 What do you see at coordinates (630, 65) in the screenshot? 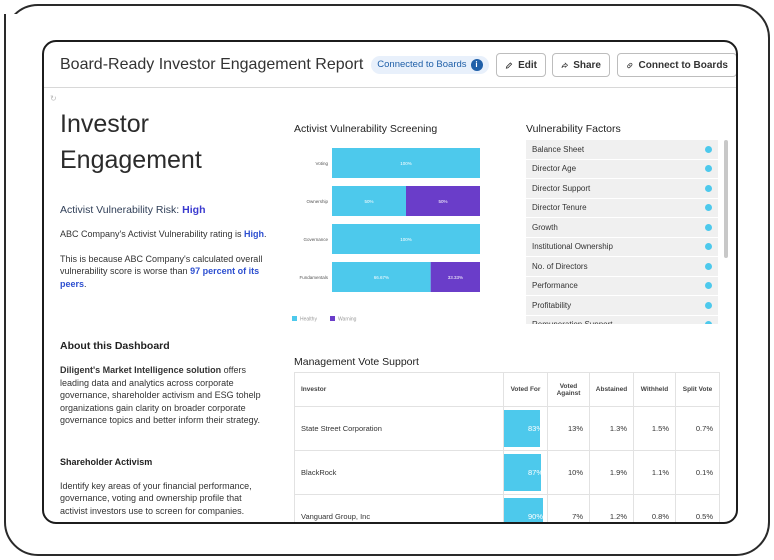
I see `link-icon` at bounding box center [630, 65].